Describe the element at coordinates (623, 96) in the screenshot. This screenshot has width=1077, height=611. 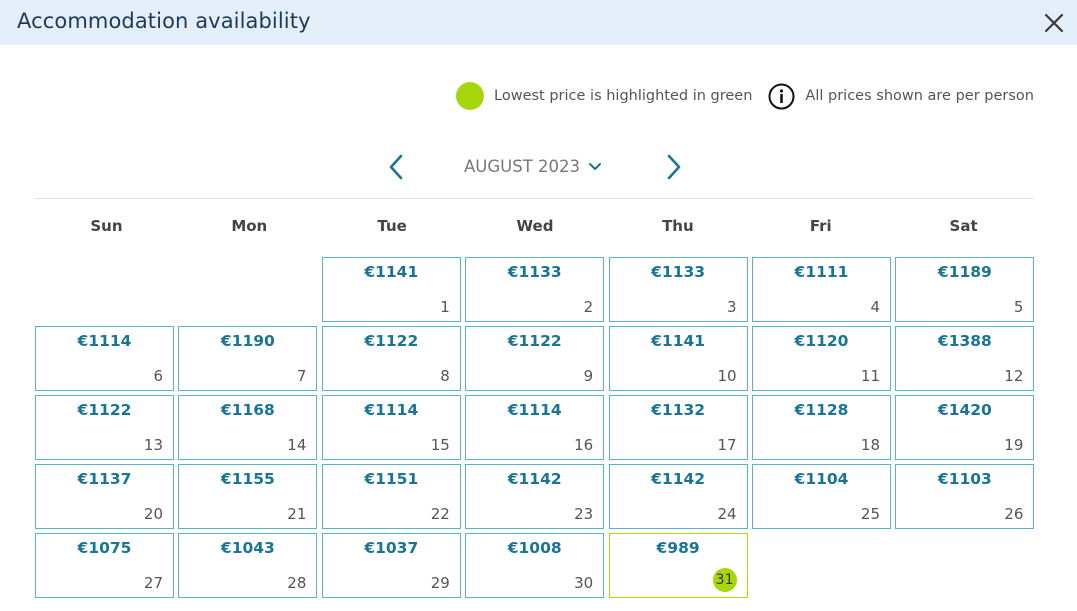
I see `legend-lowest-label: Lowest price is highlighted in green` at that location.